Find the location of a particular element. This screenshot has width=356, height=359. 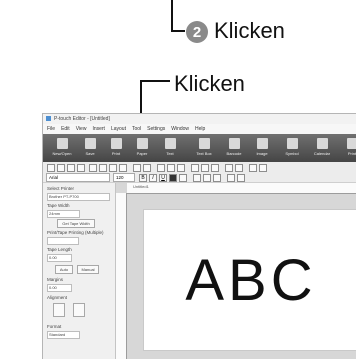

font-size-select: 120 is located at coordinates (124, 177).